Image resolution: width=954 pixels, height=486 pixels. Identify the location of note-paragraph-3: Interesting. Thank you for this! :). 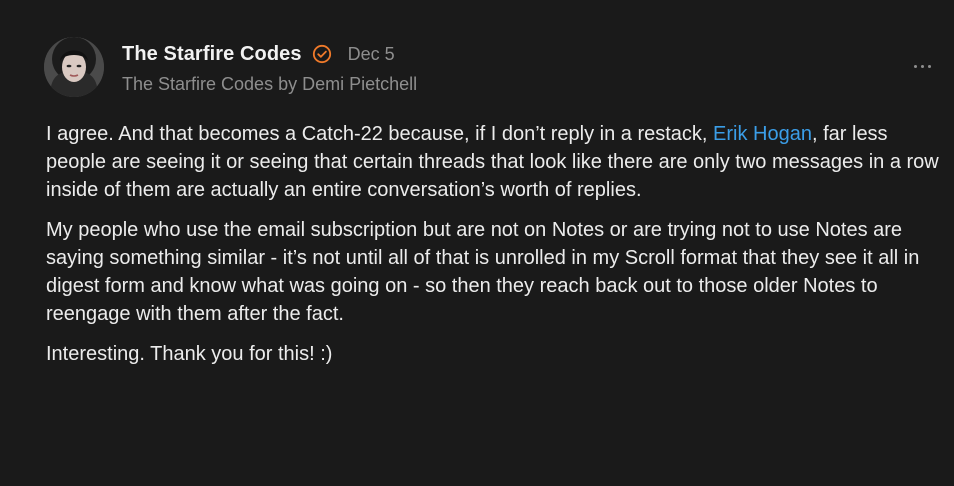
(189, 354).